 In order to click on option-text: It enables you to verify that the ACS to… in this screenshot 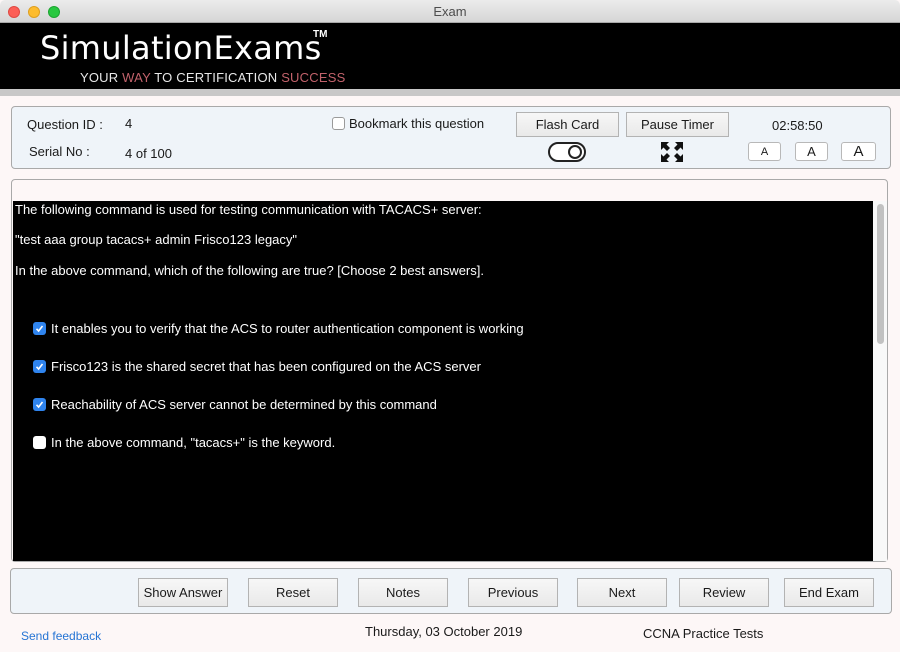, I will do `click(287, 328)`.